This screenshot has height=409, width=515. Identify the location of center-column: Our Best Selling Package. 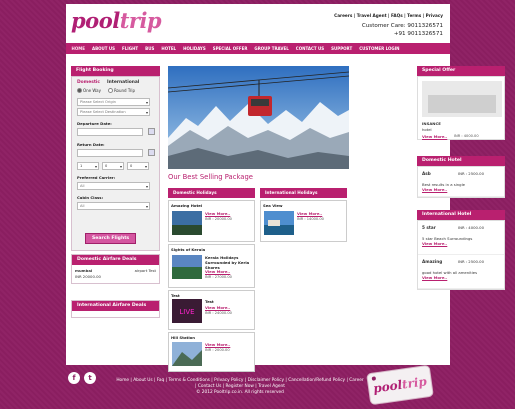
(258, 125).